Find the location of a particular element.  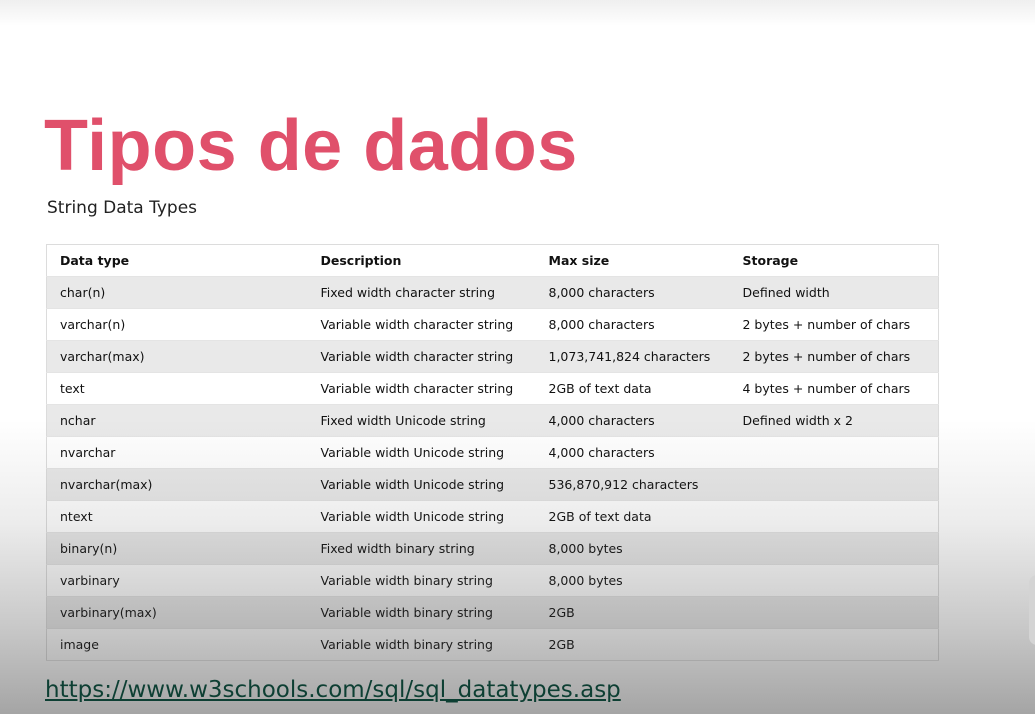

cell-data-type: nchar is located at coordinates (177, 420).